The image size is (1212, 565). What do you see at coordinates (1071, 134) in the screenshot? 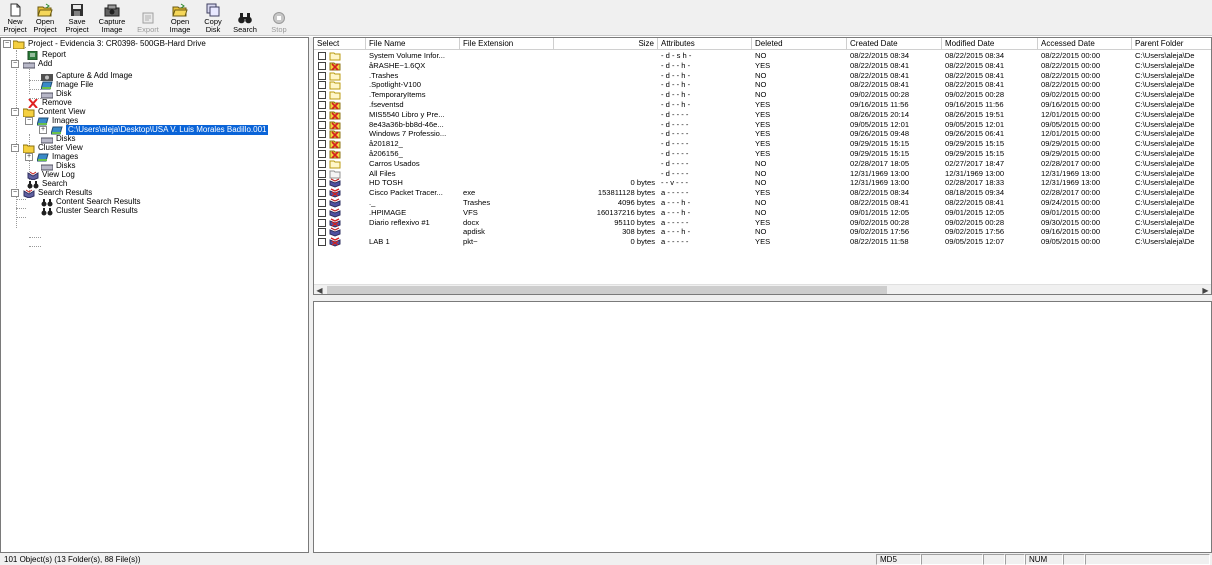
I see `cell-accessed: 12/01/2015 00:00` at bounding box center [1071, 134].